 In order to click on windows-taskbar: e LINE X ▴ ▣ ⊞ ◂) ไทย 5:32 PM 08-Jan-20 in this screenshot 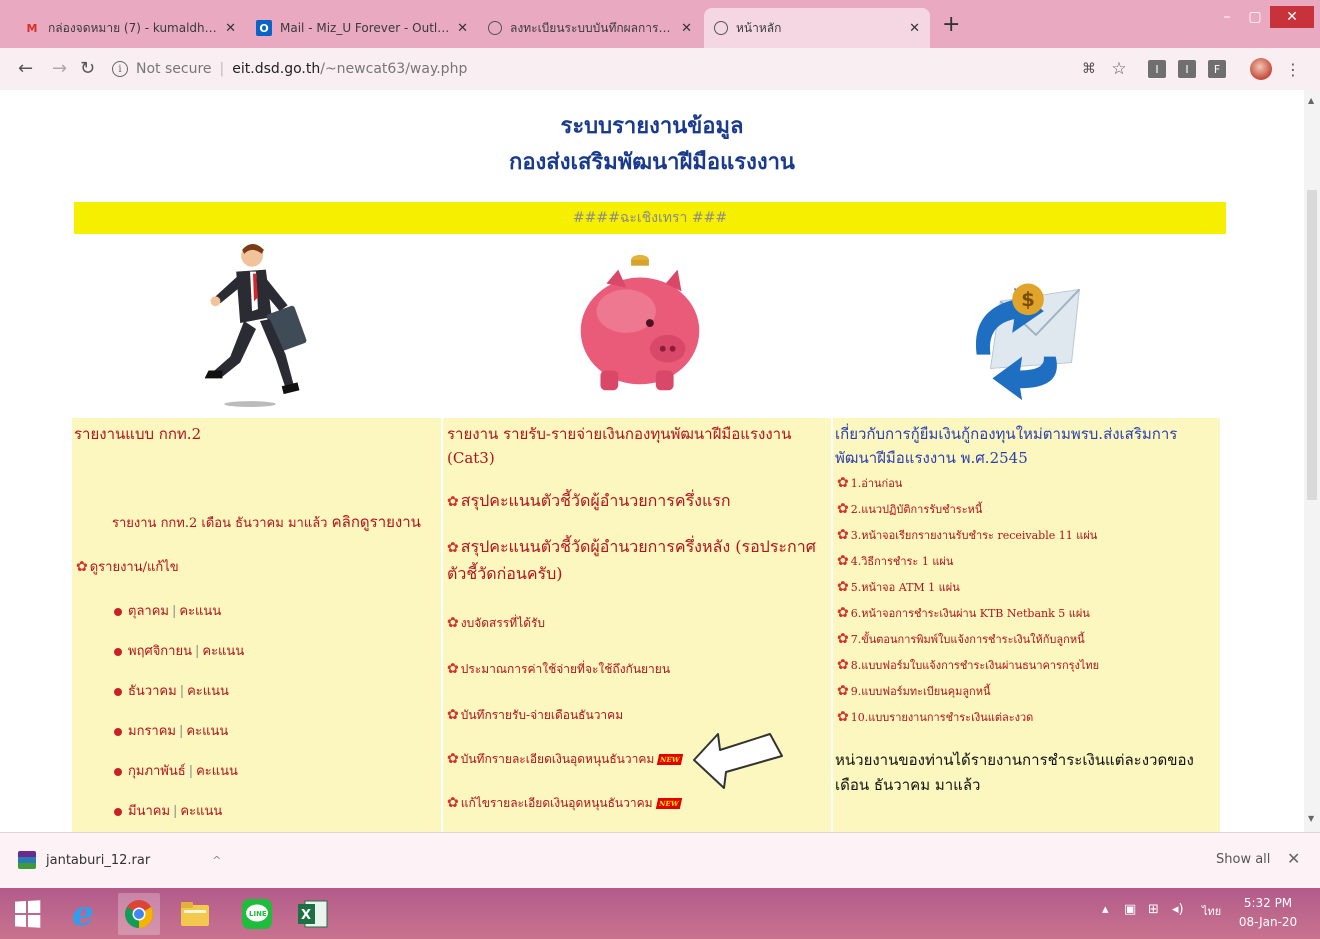, I will do `click(660, 913)`.